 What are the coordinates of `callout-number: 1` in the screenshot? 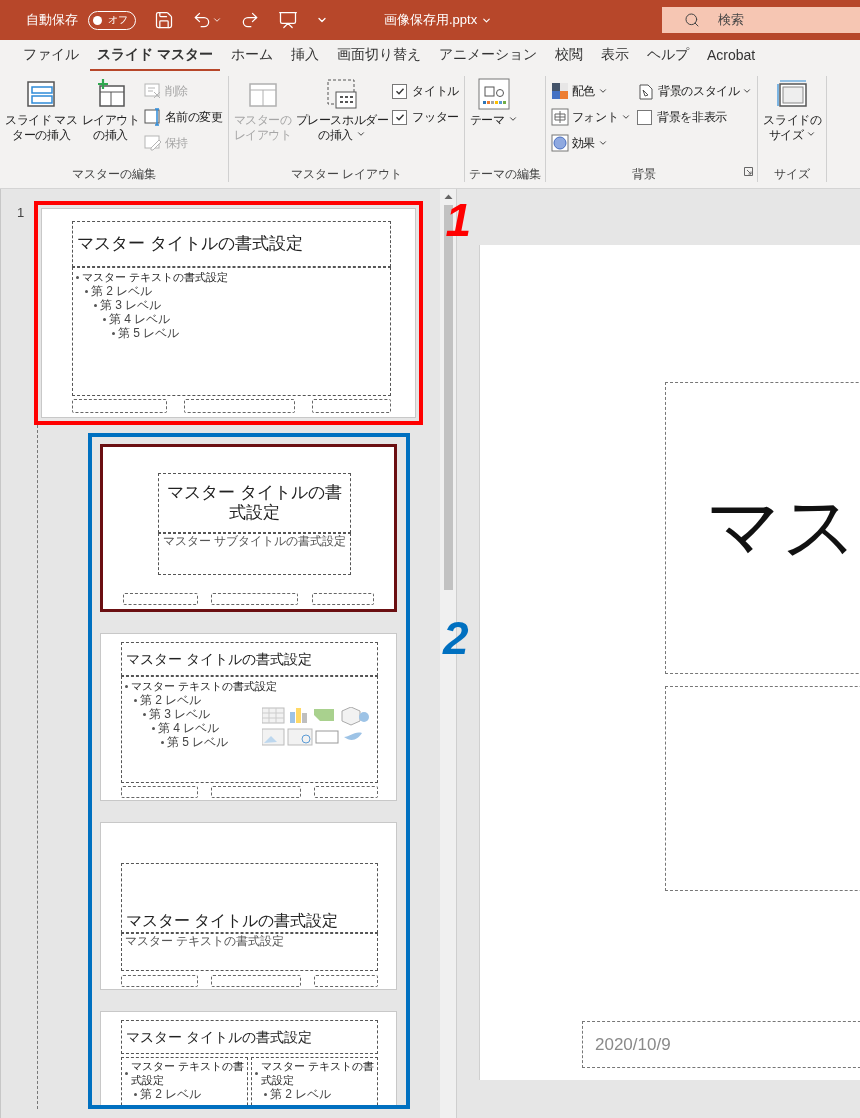 It's located at (458, 220).